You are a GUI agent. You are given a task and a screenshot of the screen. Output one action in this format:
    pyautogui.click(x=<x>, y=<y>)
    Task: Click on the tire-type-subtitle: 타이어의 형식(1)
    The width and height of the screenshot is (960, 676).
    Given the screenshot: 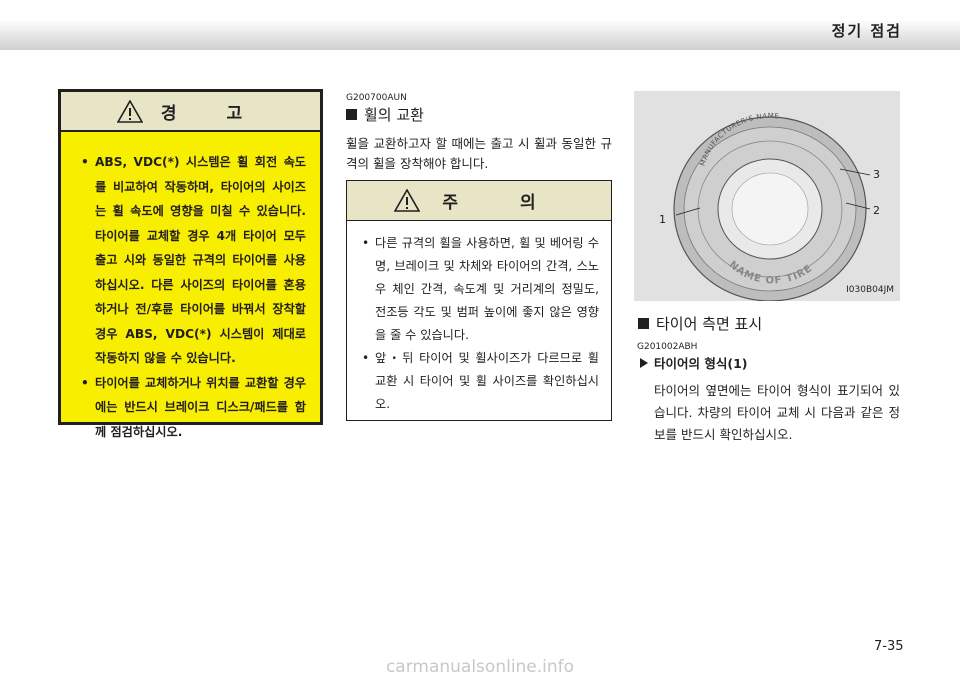 What is the action you would take?
    pyautogui.click(x=693, y=362)
    